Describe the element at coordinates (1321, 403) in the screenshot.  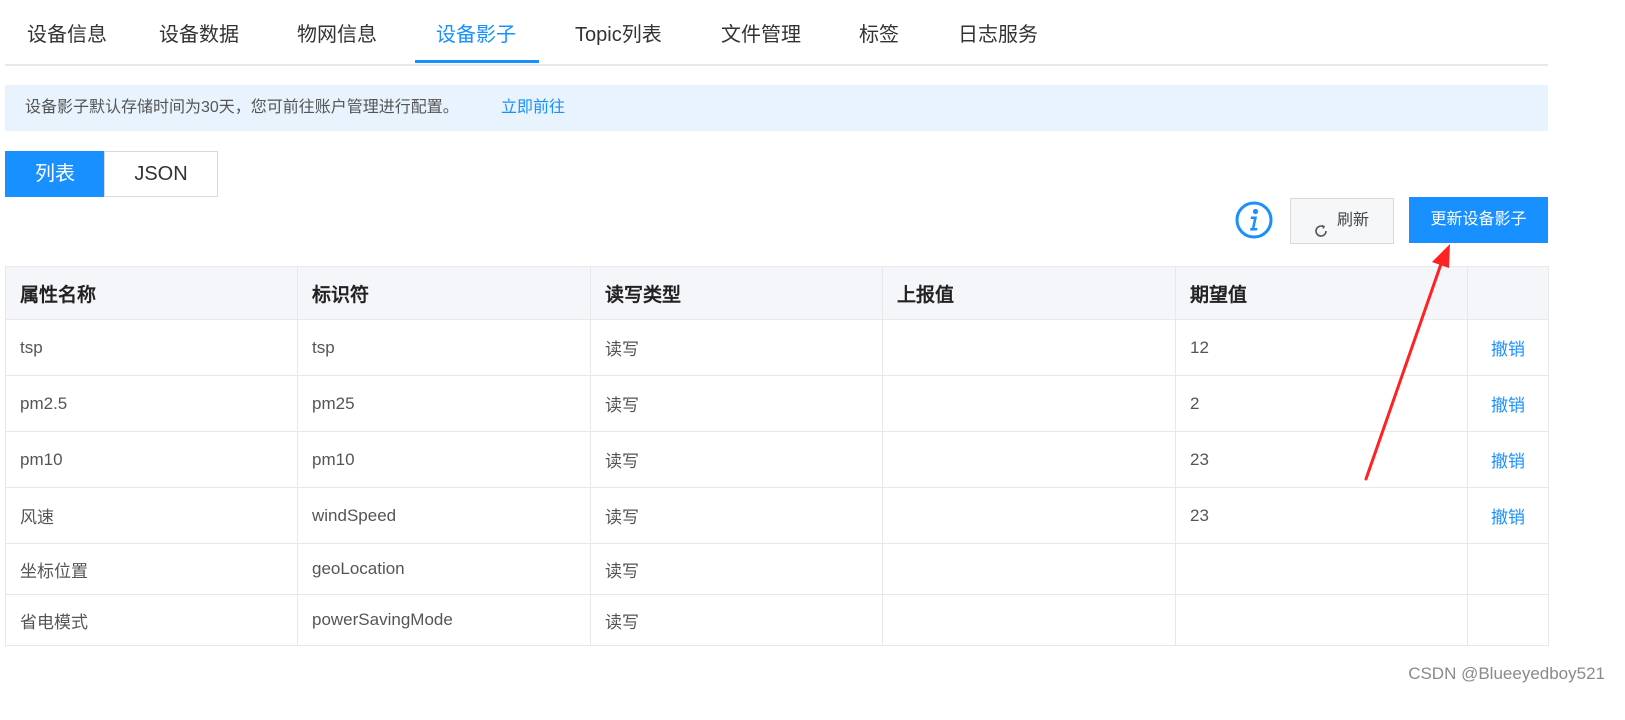
I see `cell-desired-value: 2` at that location.